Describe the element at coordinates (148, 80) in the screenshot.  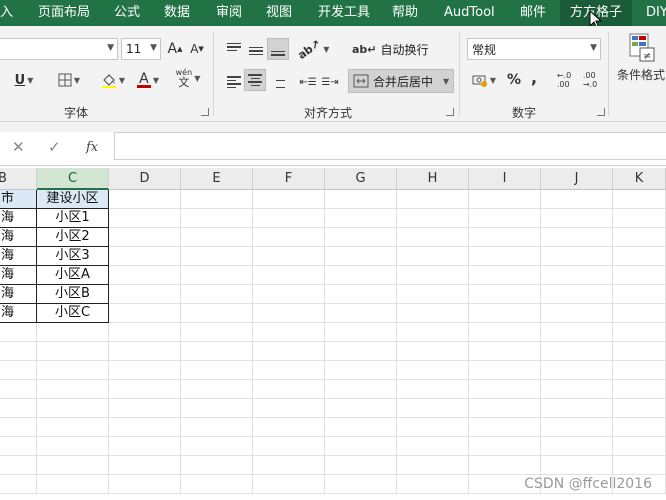
I see `font-color-button: A ▼` at that location.